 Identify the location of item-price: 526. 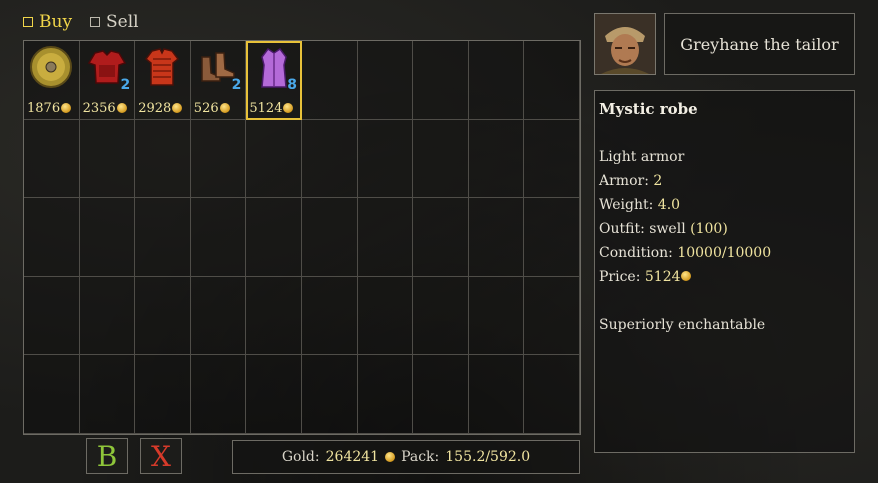
(212, 108).